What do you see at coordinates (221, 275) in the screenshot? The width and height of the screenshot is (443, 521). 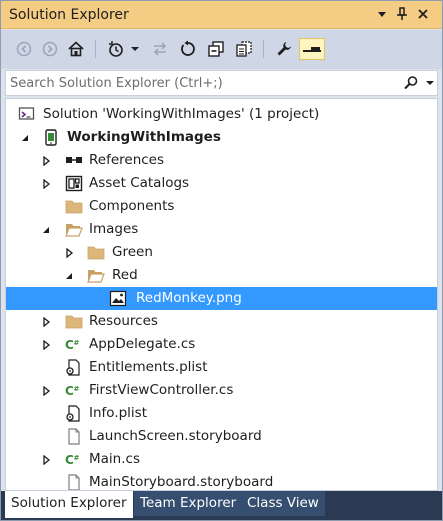 I see `tree-item: Red` at bounding box center [221, 275].